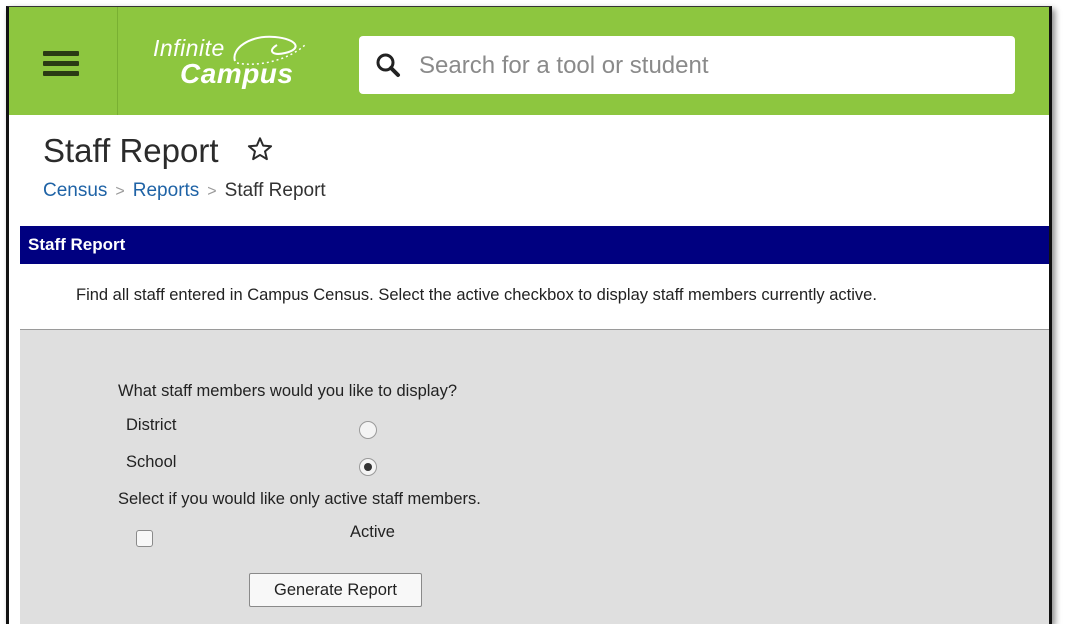 This screenshot has height=624, width=1065. I want to click on district-label: District, so click(151, 425).